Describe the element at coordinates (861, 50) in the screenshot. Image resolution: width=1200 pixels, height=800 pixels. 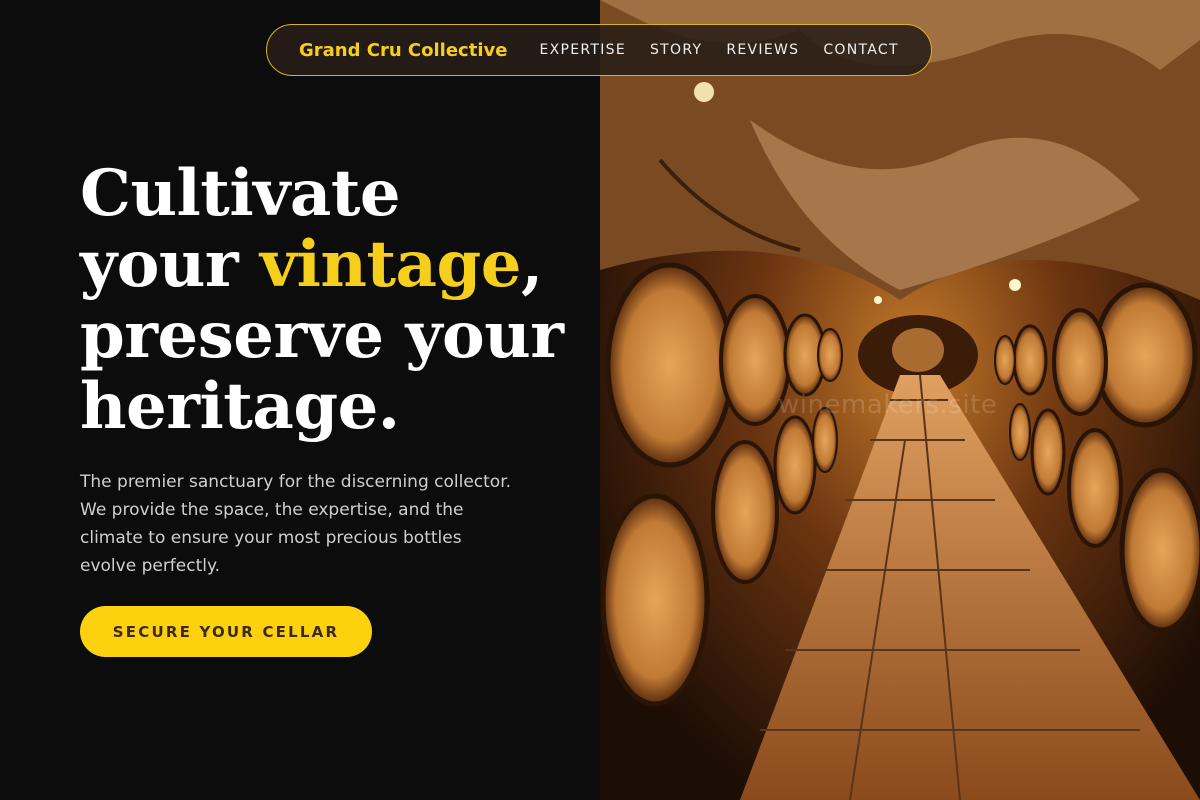
I see `nav-link-contact: CONTACT` at that location.